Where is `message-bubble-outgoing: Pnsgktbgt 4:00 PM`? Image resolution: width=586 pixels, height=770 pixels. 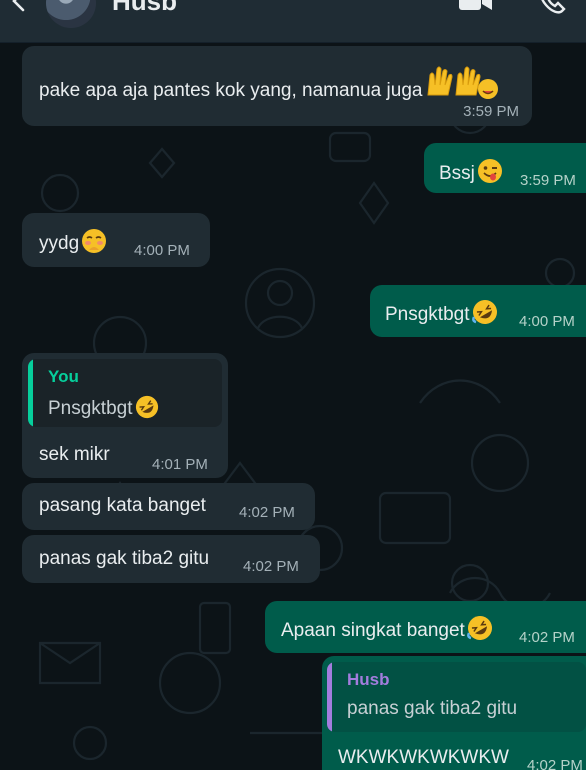
message-bubble-outgoing: Pnsgktbgt 4:00 PM is located at coordinates (478, 311).